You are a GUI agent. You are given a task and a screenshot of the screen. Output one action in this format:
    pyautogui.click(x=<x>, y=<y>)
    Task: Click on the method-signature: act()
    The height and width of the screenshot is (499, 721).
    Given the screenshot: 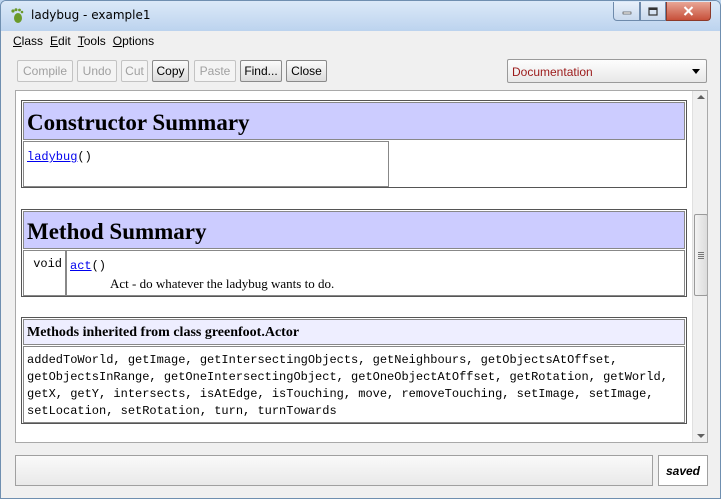 What is the action you would take?
    pyautogui.click(x=88, y=266)
    